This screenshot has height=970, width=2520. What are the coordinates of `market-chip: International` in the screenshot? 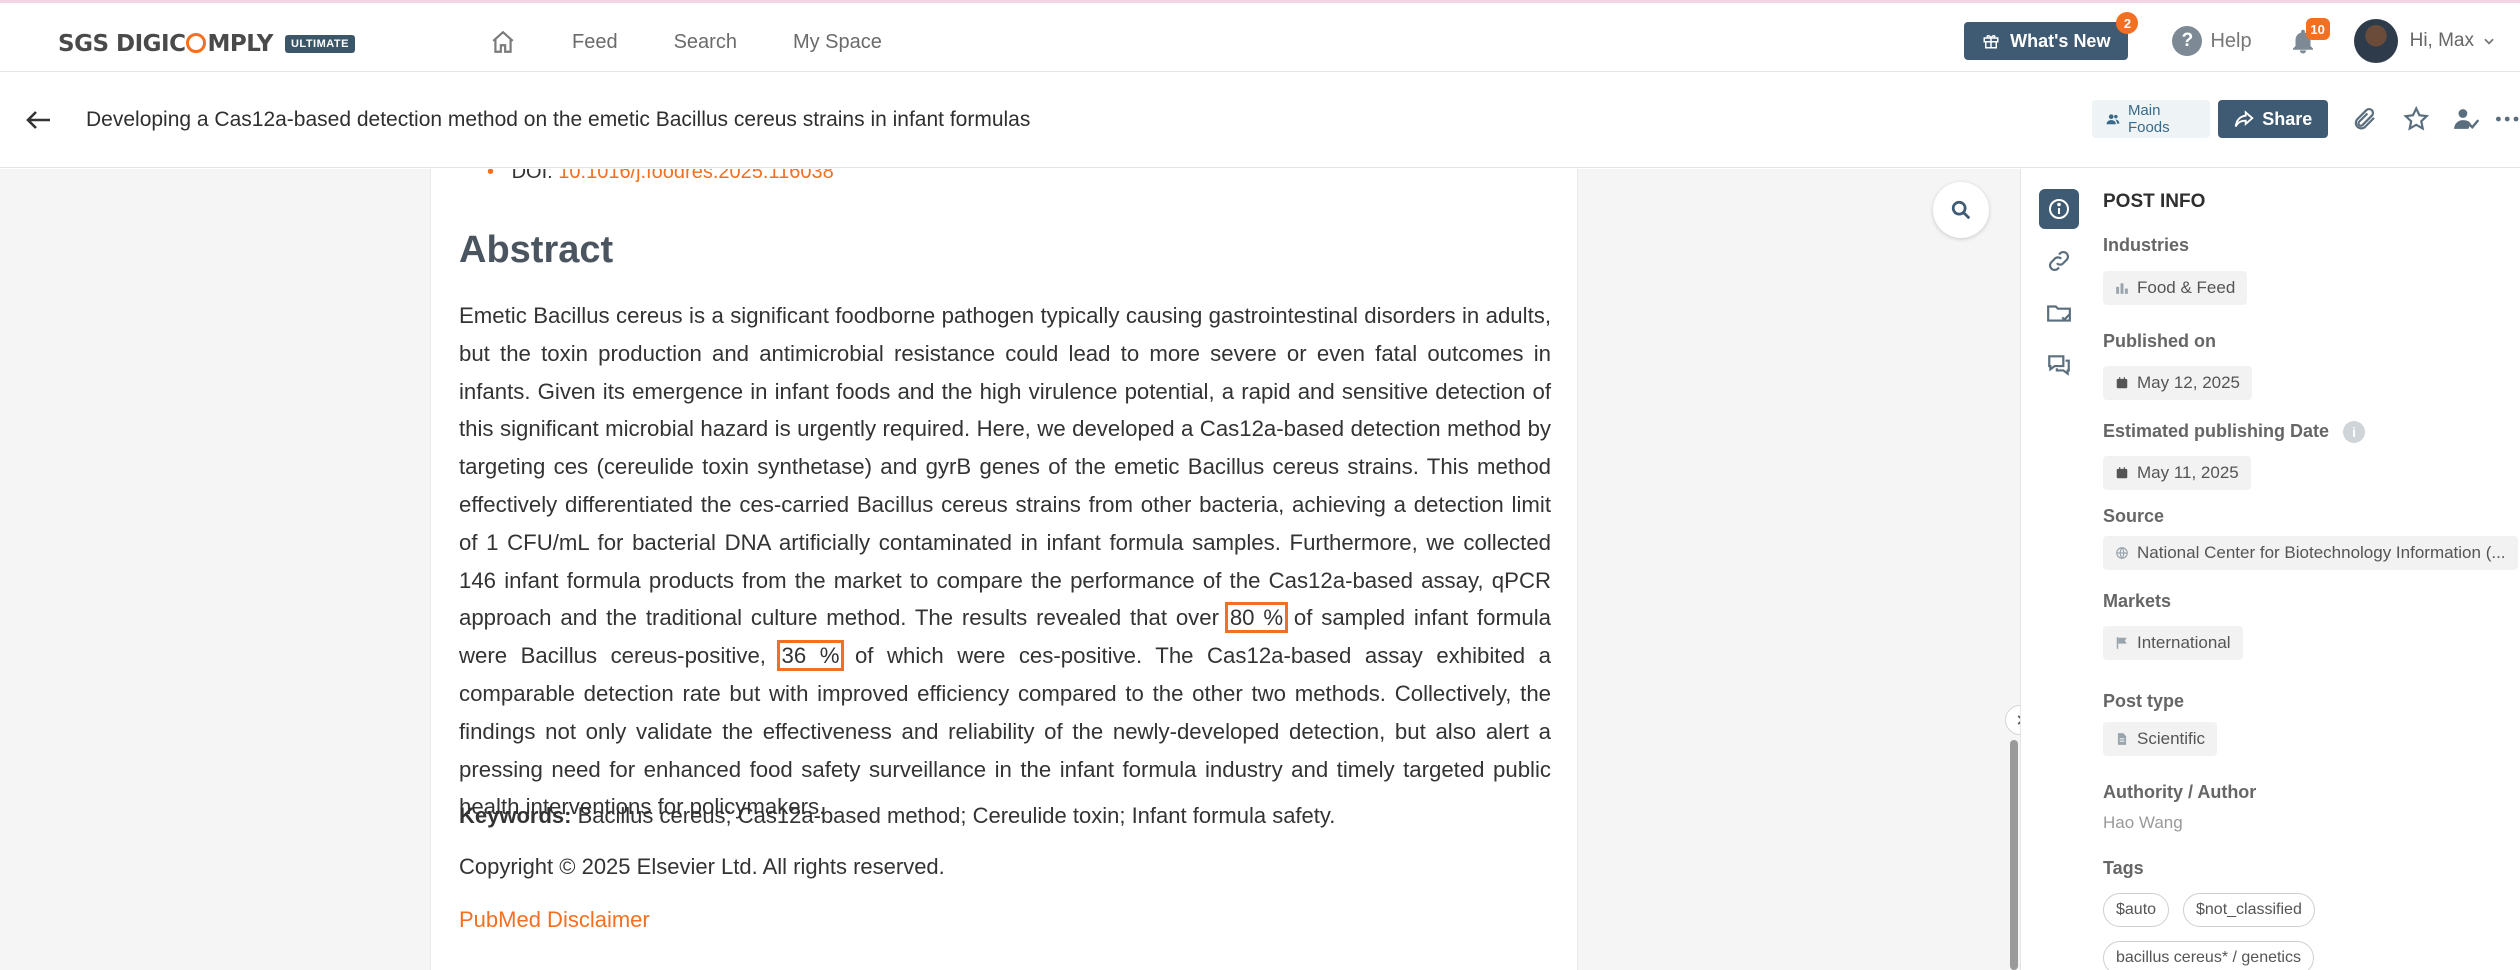 It's located at (2173, 643).